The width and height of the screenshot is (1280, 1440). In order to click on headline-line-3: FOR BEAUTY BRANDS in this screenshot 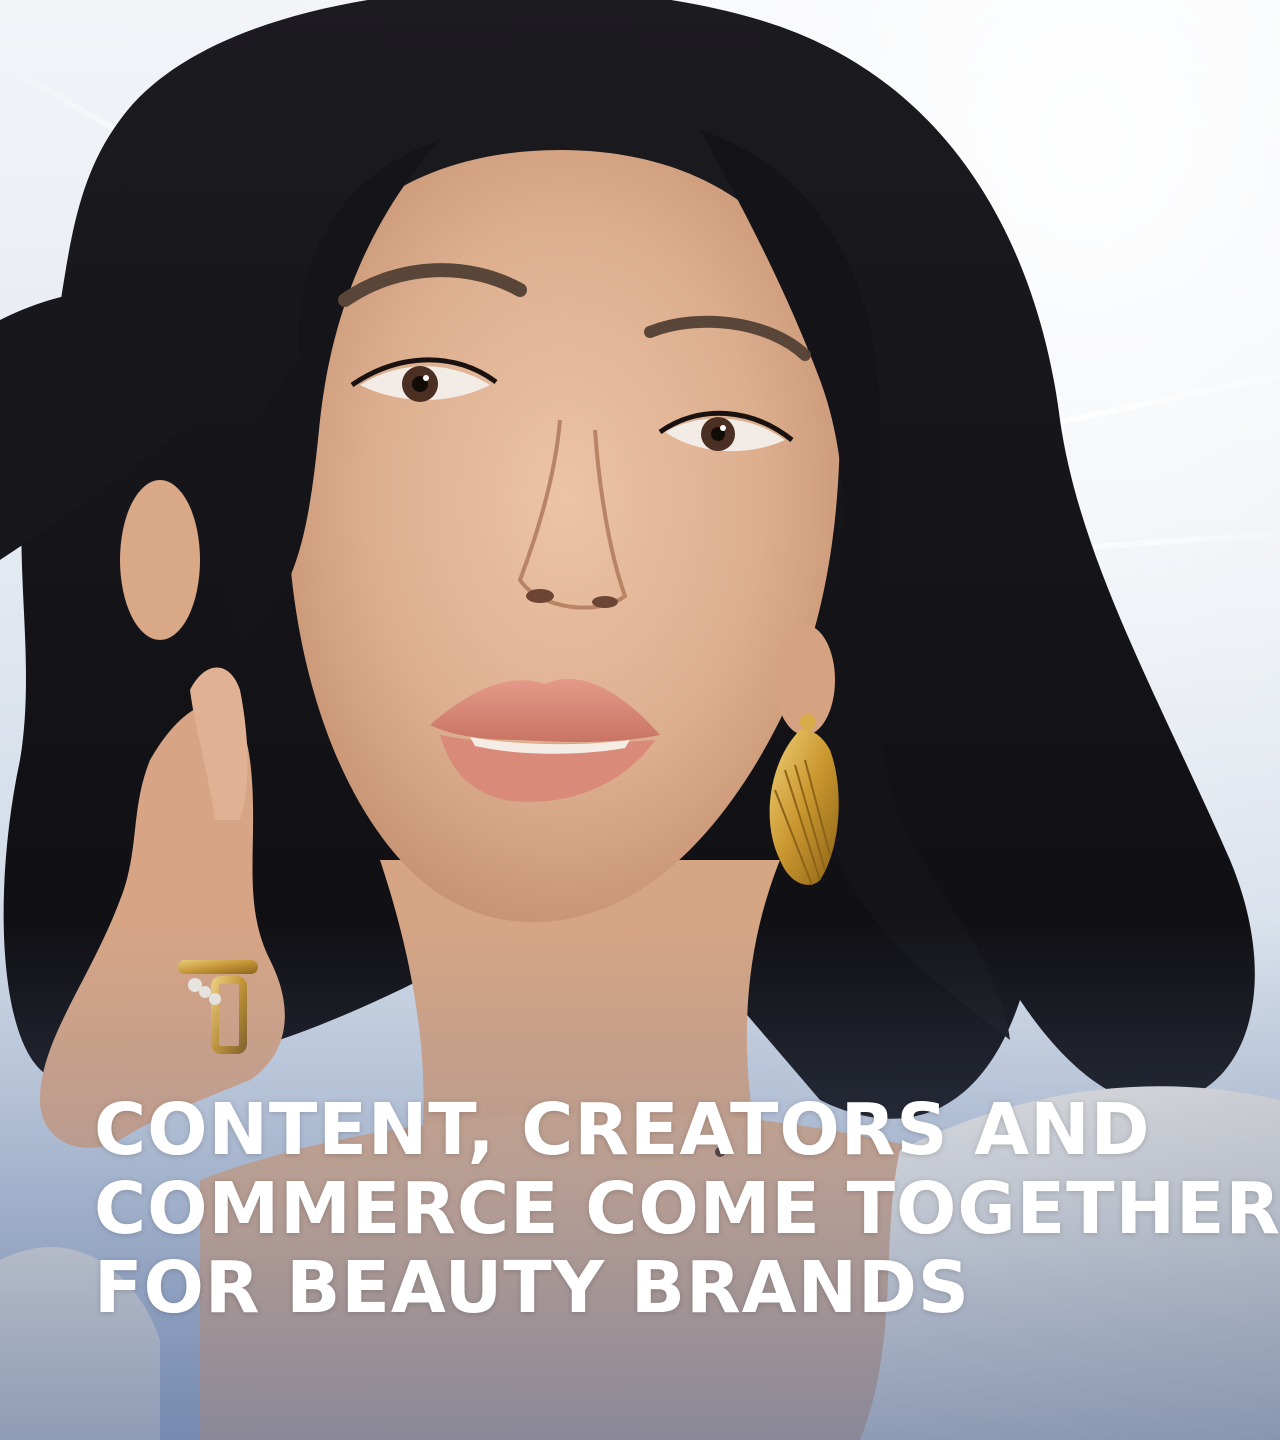, I will do `click(532, 1287)`.